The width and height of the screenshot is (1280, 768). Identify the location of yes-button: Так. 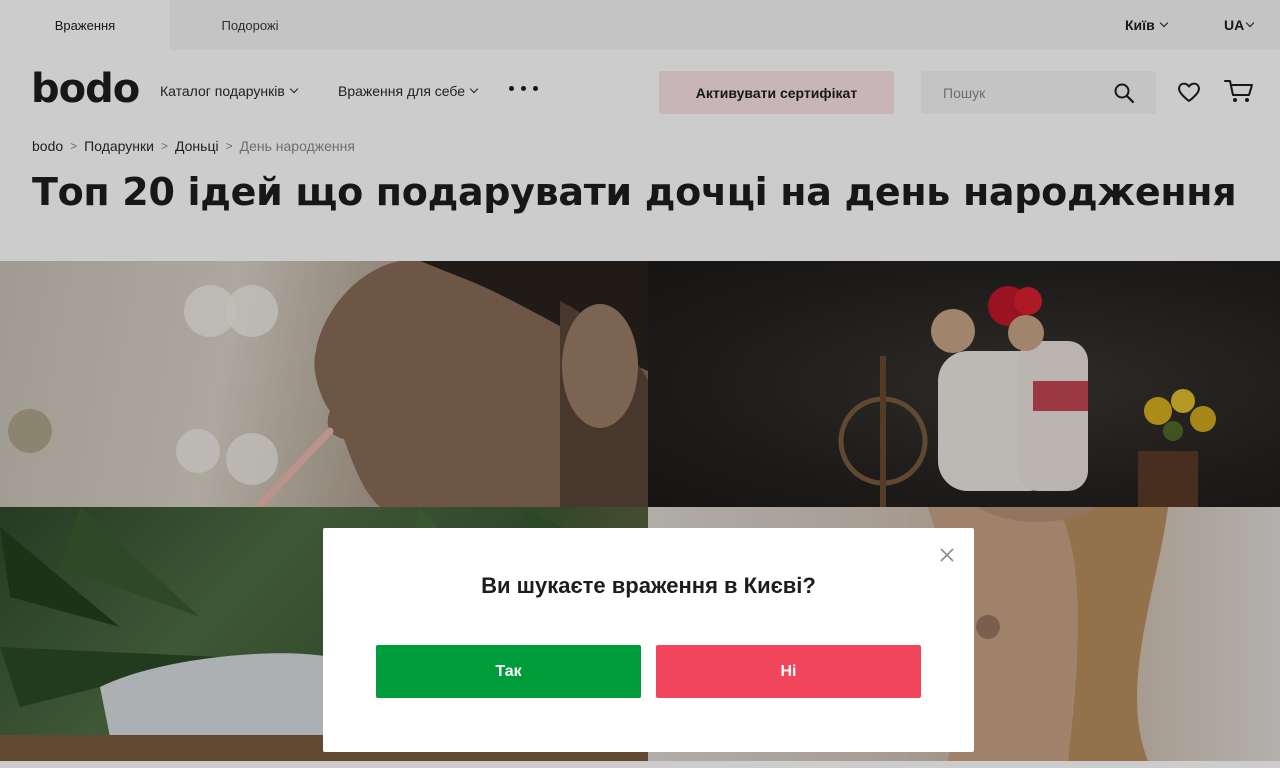
(508, 671).